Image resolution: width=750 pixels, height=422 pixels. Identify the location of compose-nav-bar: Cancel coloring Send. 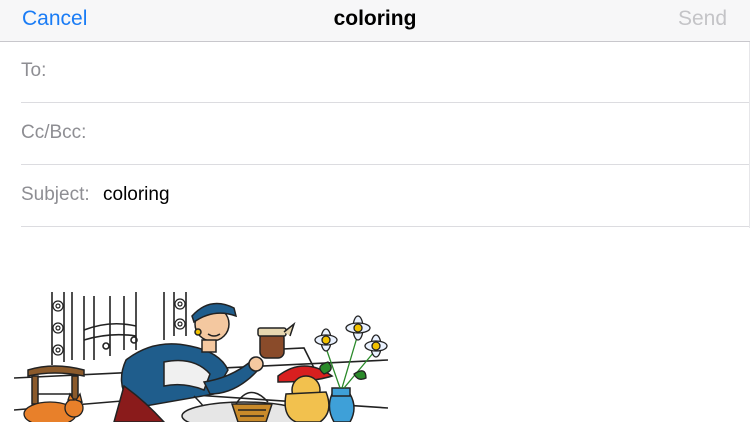
(375, 21).